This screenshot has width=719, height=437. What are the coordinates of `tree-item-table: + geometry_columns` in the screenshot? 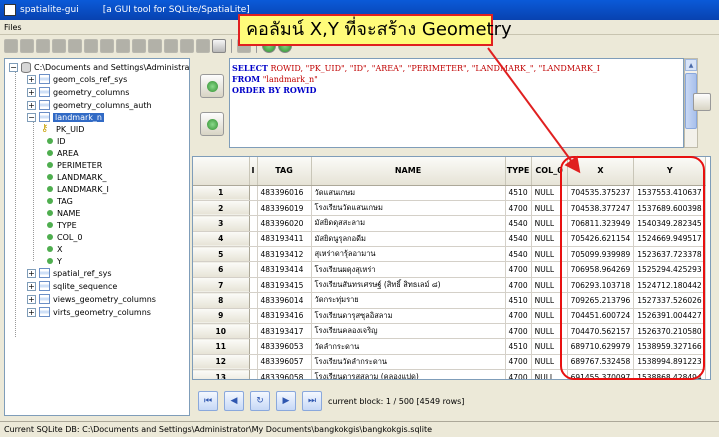 It's located at (78, 92).